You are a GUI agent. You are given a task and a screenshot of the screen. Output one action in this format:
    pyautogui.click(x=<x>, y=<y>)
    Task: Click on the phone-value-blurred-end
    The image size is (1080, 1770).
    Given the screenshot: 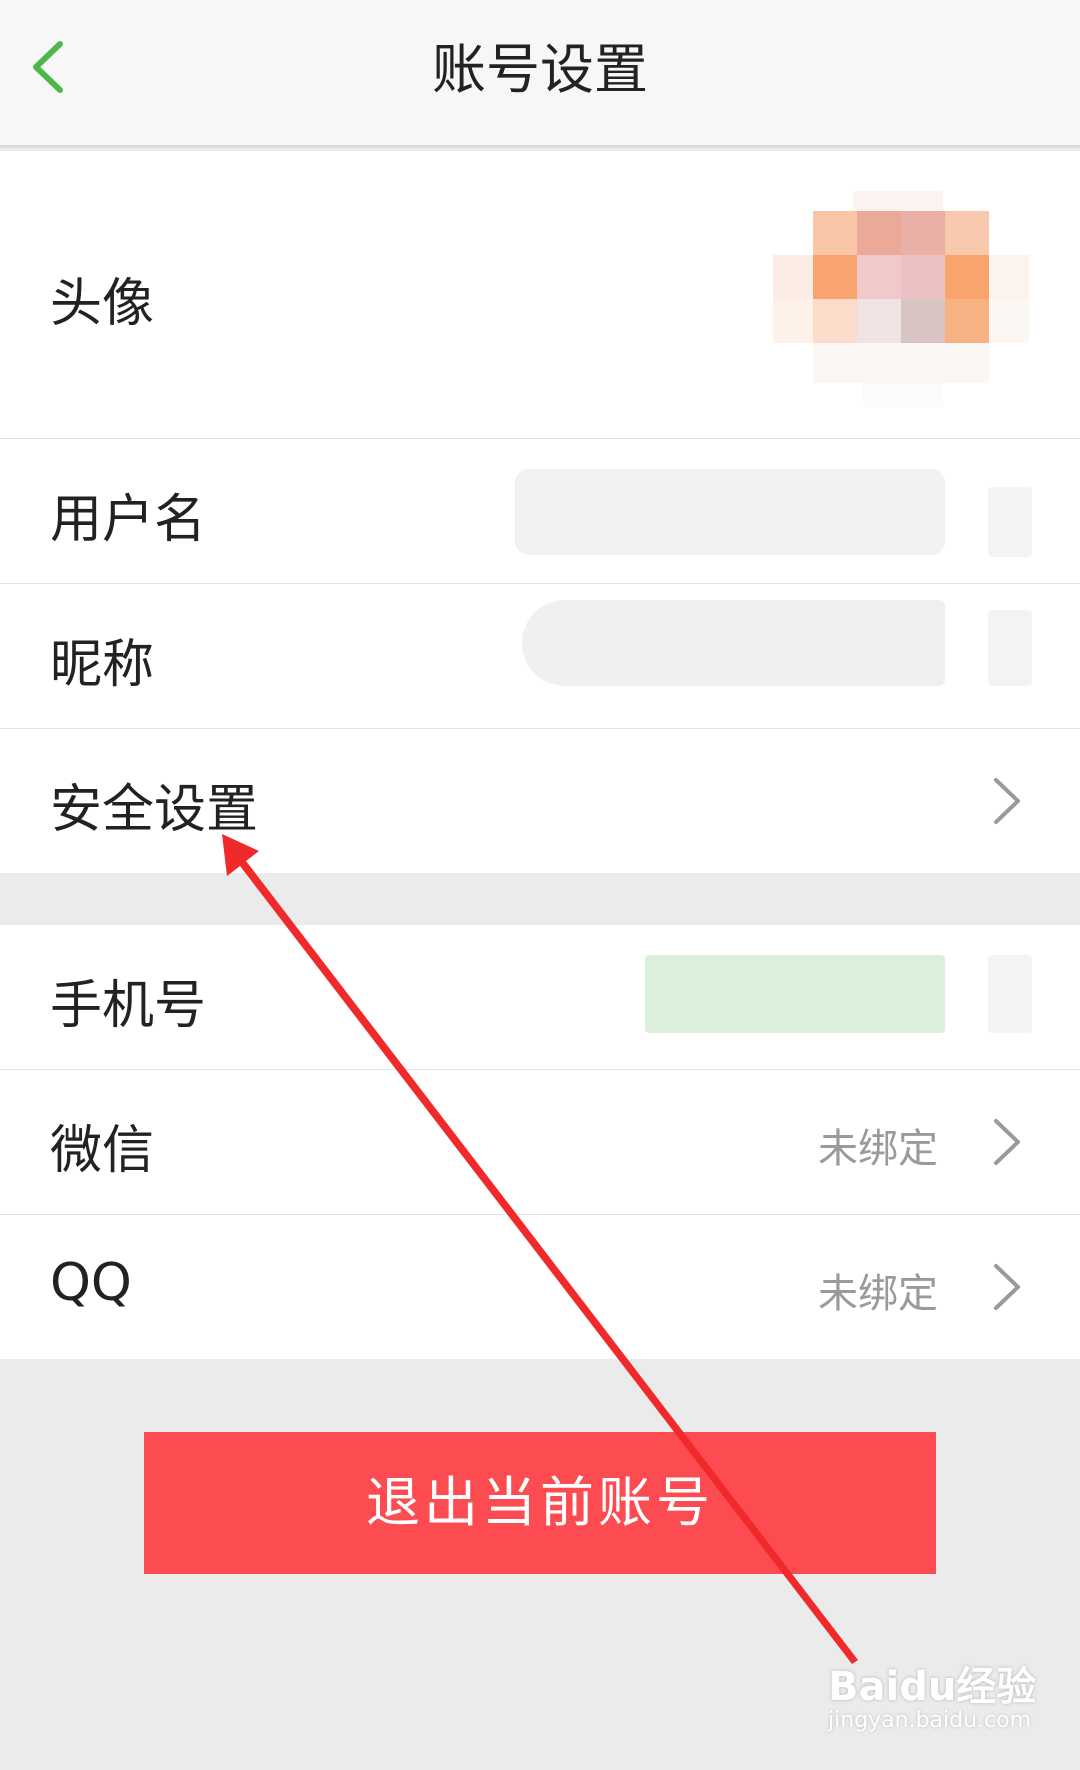 What is the action you would take?
    pyautogui.click(x=1010, y=994)
    